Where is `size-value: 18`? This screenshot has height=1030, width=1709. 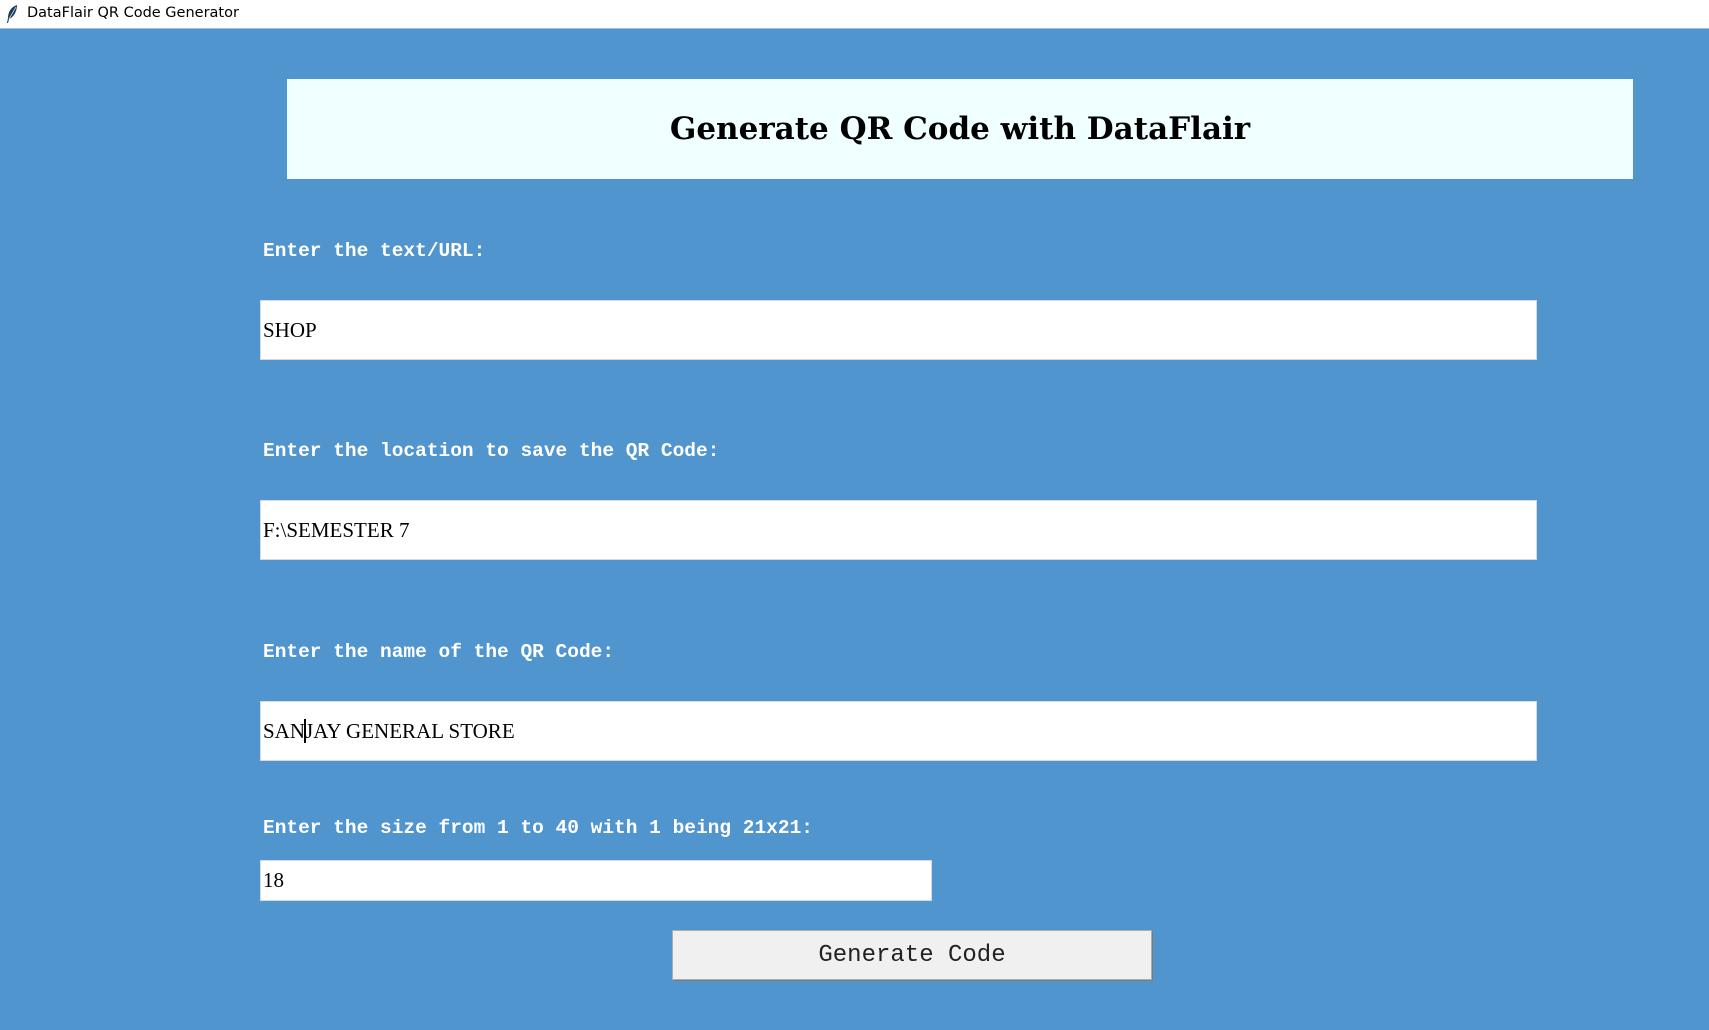 size-value: 18 is located at coordinates (273, 880).